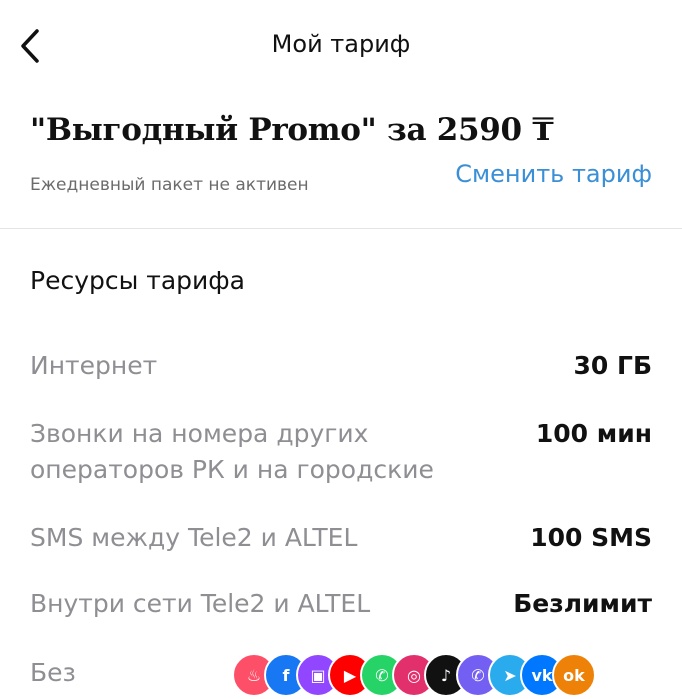 The height and width of the screenshot is (699, 682). I want to click on resource-label-continued: операторов РК и на городские, so click(232, 469).